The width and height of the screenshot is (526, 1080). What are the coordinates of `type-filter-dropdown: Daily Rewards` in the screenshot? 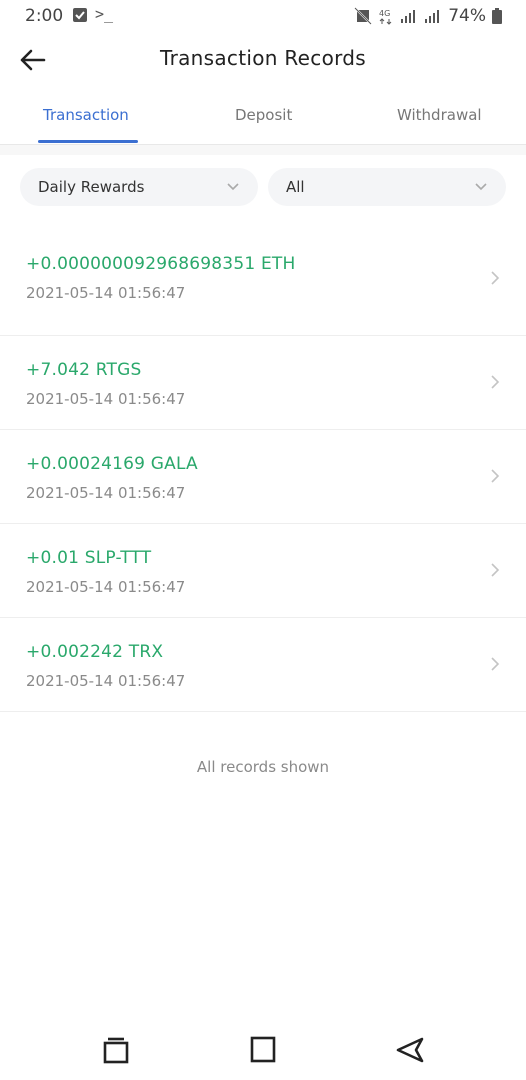 It's located at (139, 187).